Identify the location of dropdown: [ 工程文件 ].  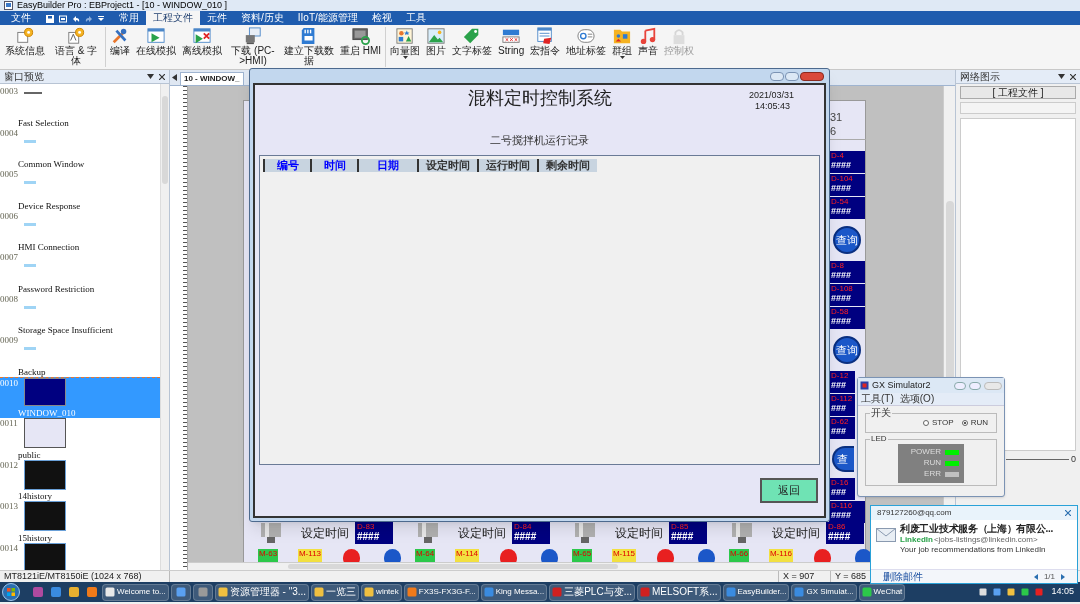
(1018, 92).